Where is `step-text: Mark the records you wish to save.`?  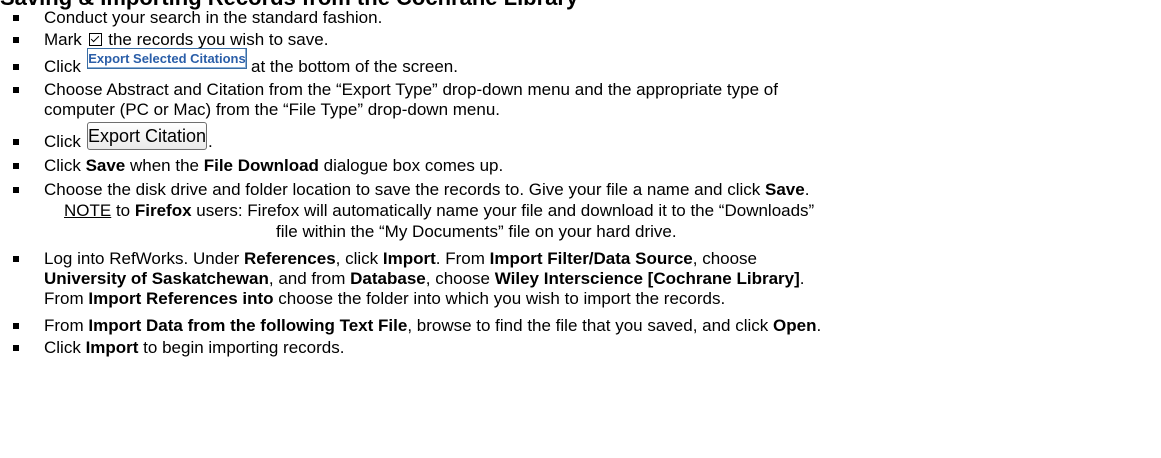
step-text: Mark the records you wish to save. is located at coordinates (186, 39).